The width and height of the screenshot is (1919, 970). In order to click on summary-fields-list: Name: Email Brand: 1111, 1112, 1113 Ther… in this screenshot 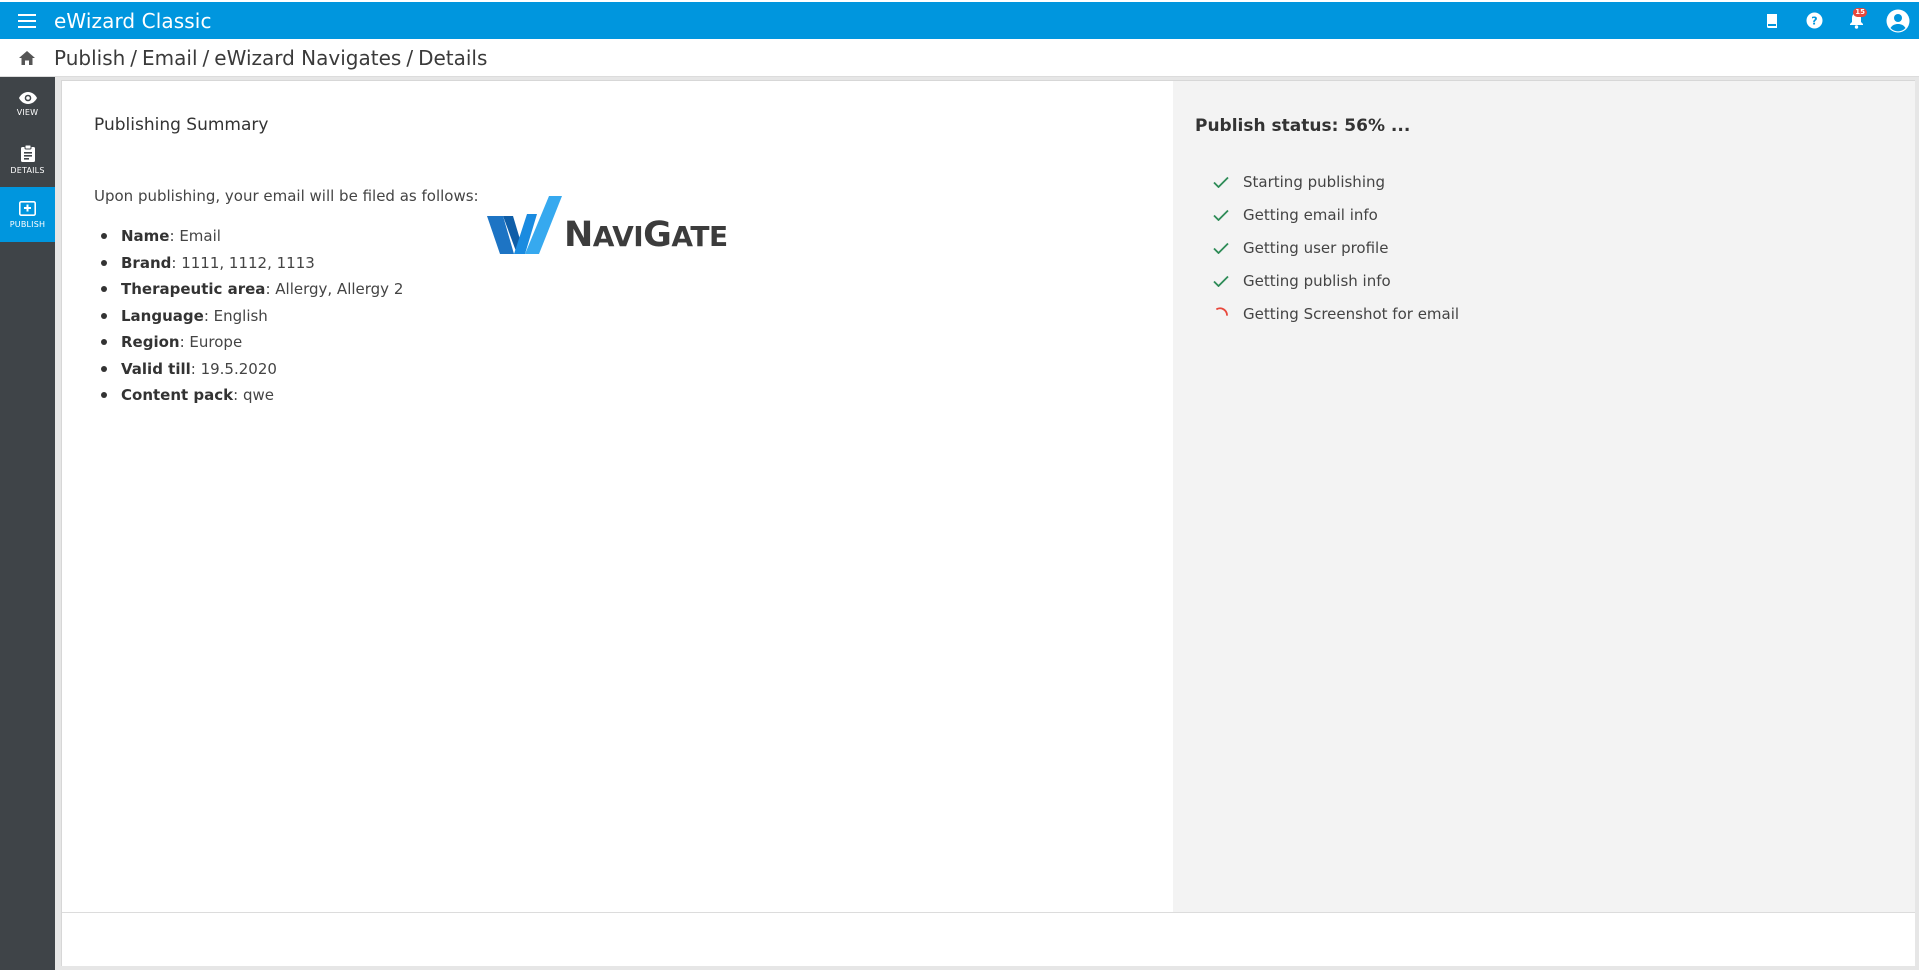, I will do `click(248, 316)`.